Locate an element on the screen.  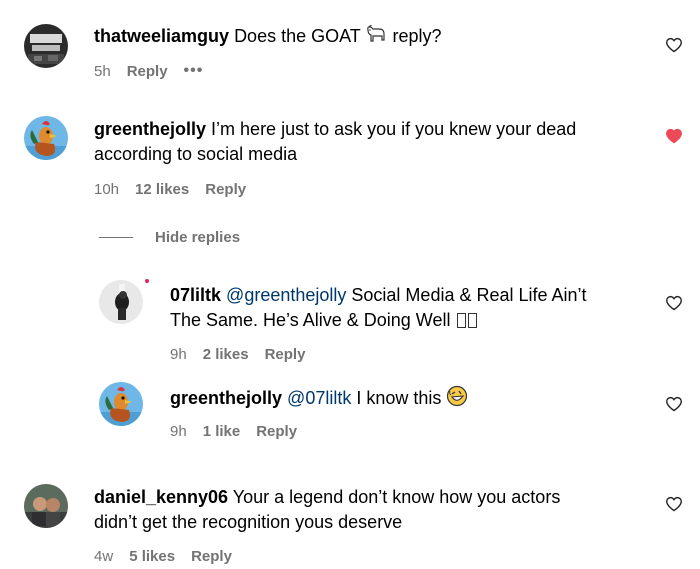
mention-link: @07liltk is located at coordinates (319, 398).